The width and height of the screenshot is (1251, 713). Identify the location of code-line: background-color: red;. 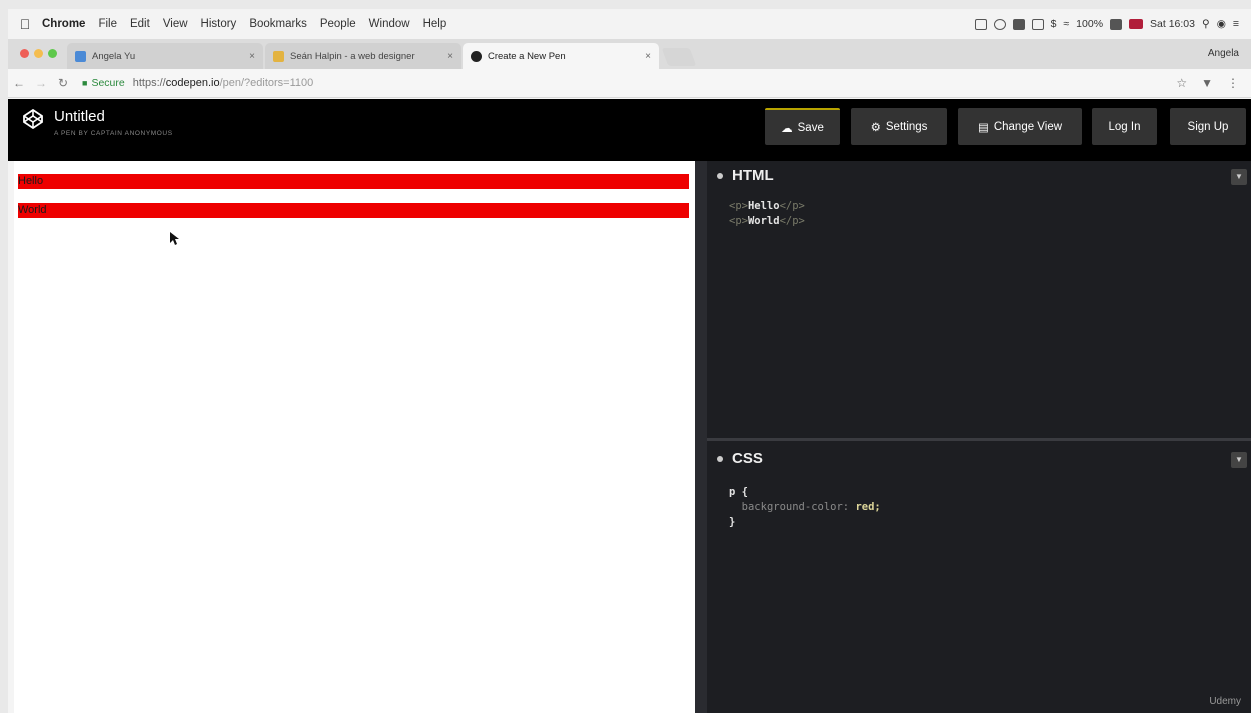
(805, 507).